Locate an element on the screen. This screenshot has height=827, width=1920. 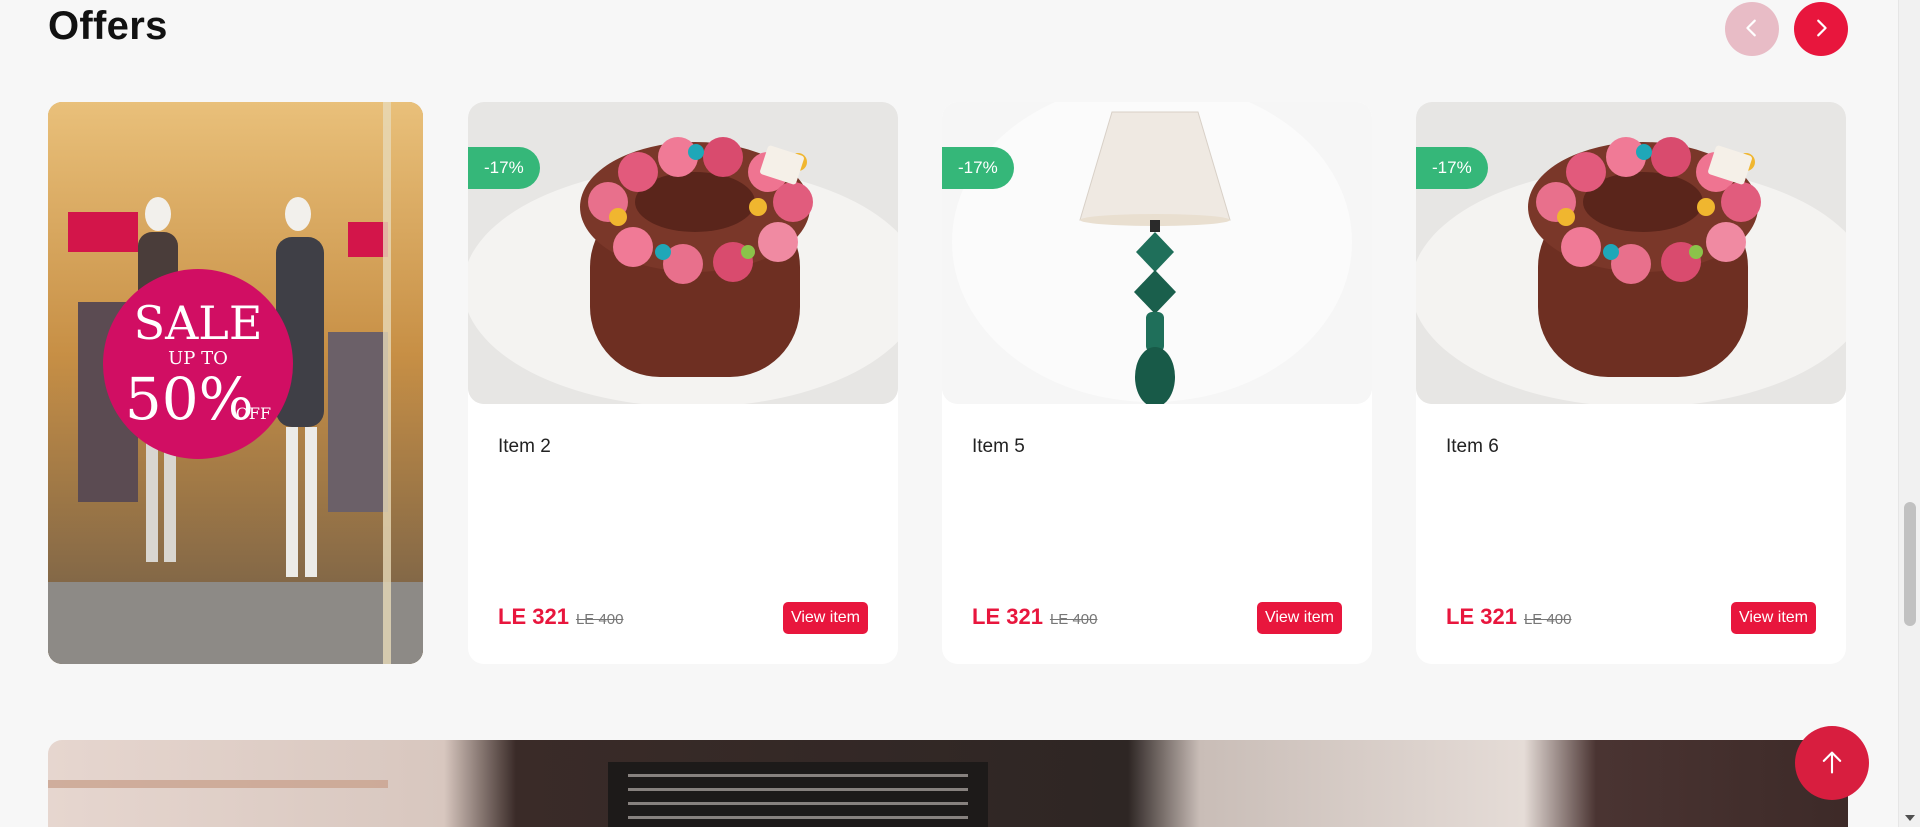
chevron-right-icon is located at coordinates (1821, 29).